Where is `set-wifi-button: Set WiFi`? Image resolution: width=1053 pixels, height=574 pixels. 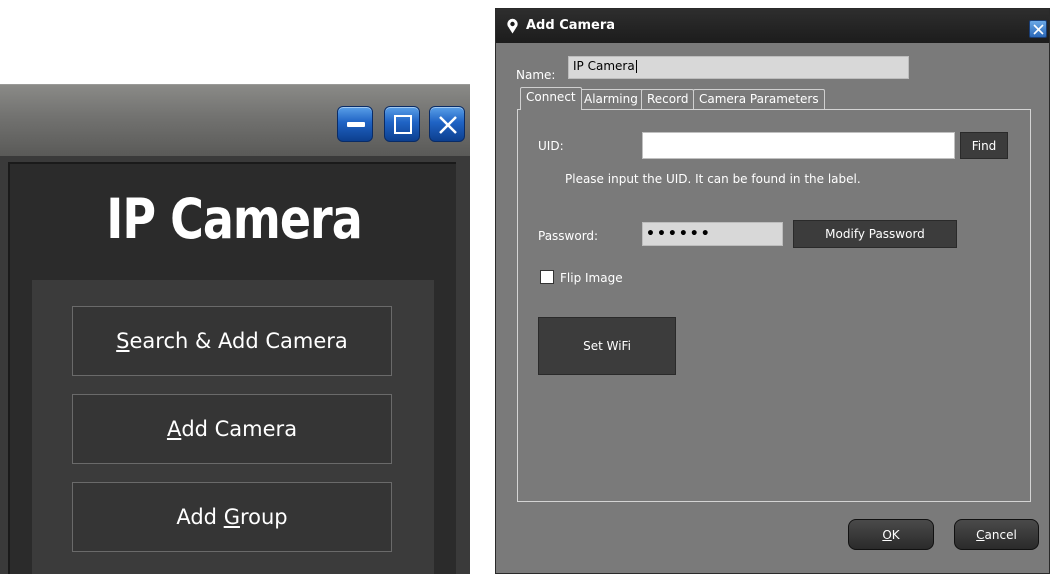 set-wifi-button: Set WiFi is located at coordinates (607, 346).